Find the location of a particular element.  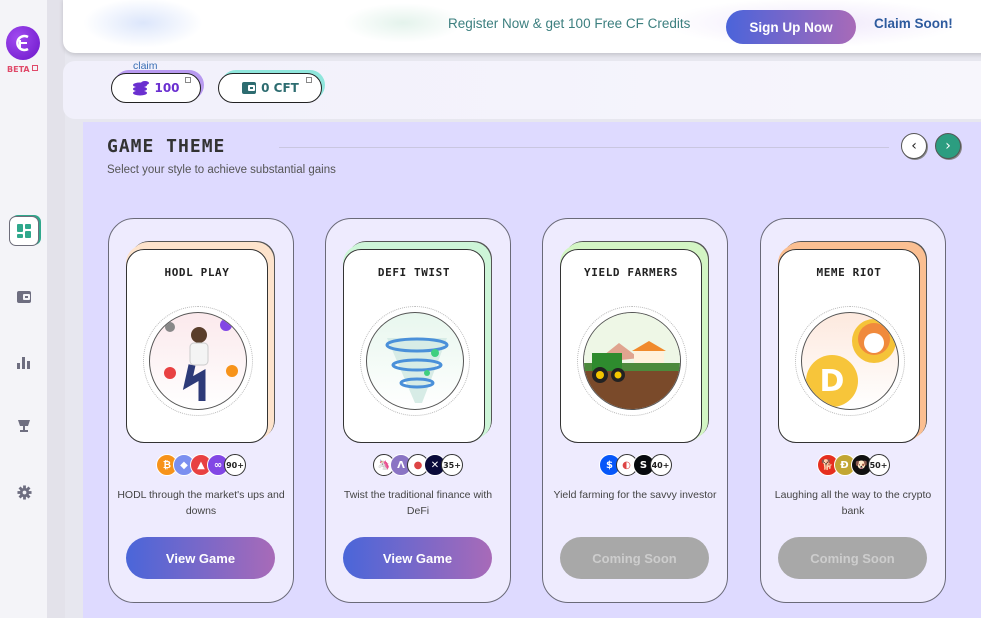

yoga-person-art is located at coordinates (201, 360).